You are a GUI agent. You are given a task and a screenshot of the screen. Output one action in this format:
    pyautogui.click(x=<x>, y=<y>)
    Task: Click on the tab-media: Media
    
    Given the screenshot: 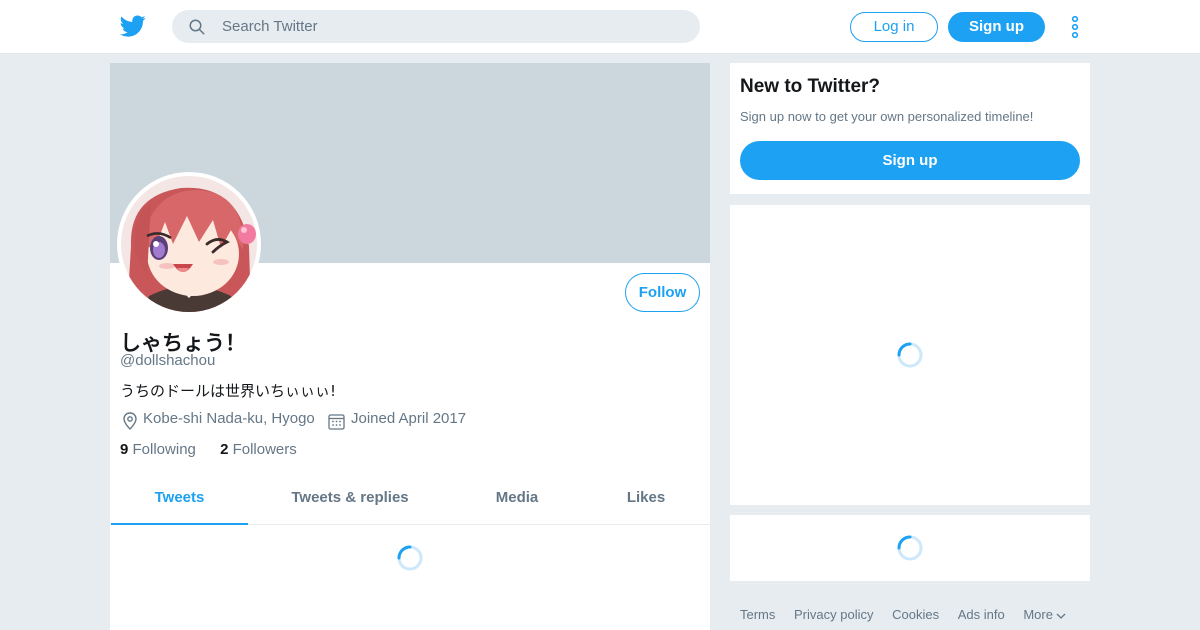 What is the action you would take?
    pyautogui.click(x=517, y=499)
    